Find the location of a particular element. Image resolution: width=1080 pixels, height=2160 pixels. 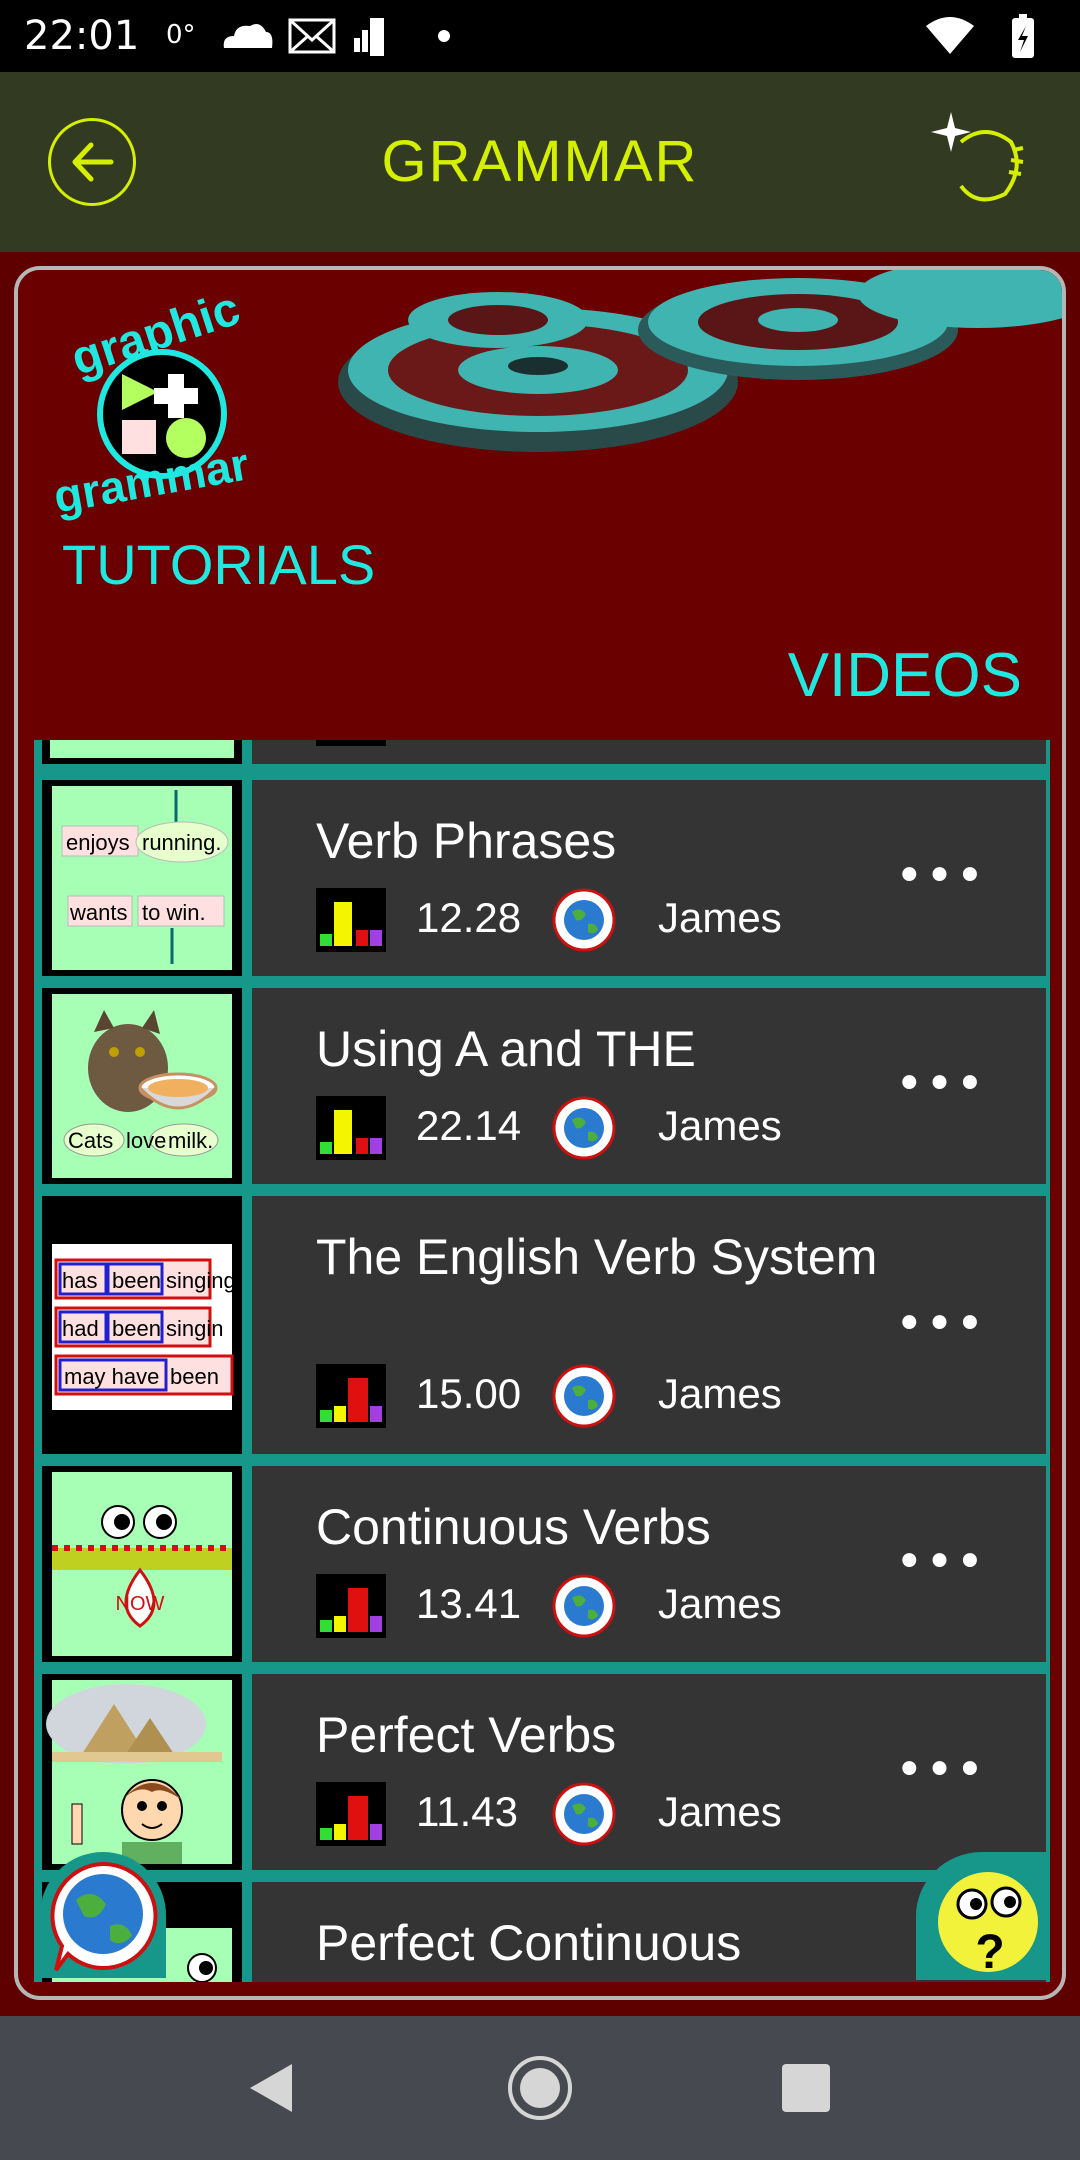

sparkle-loop-icon is located at coordinates (977, 157).